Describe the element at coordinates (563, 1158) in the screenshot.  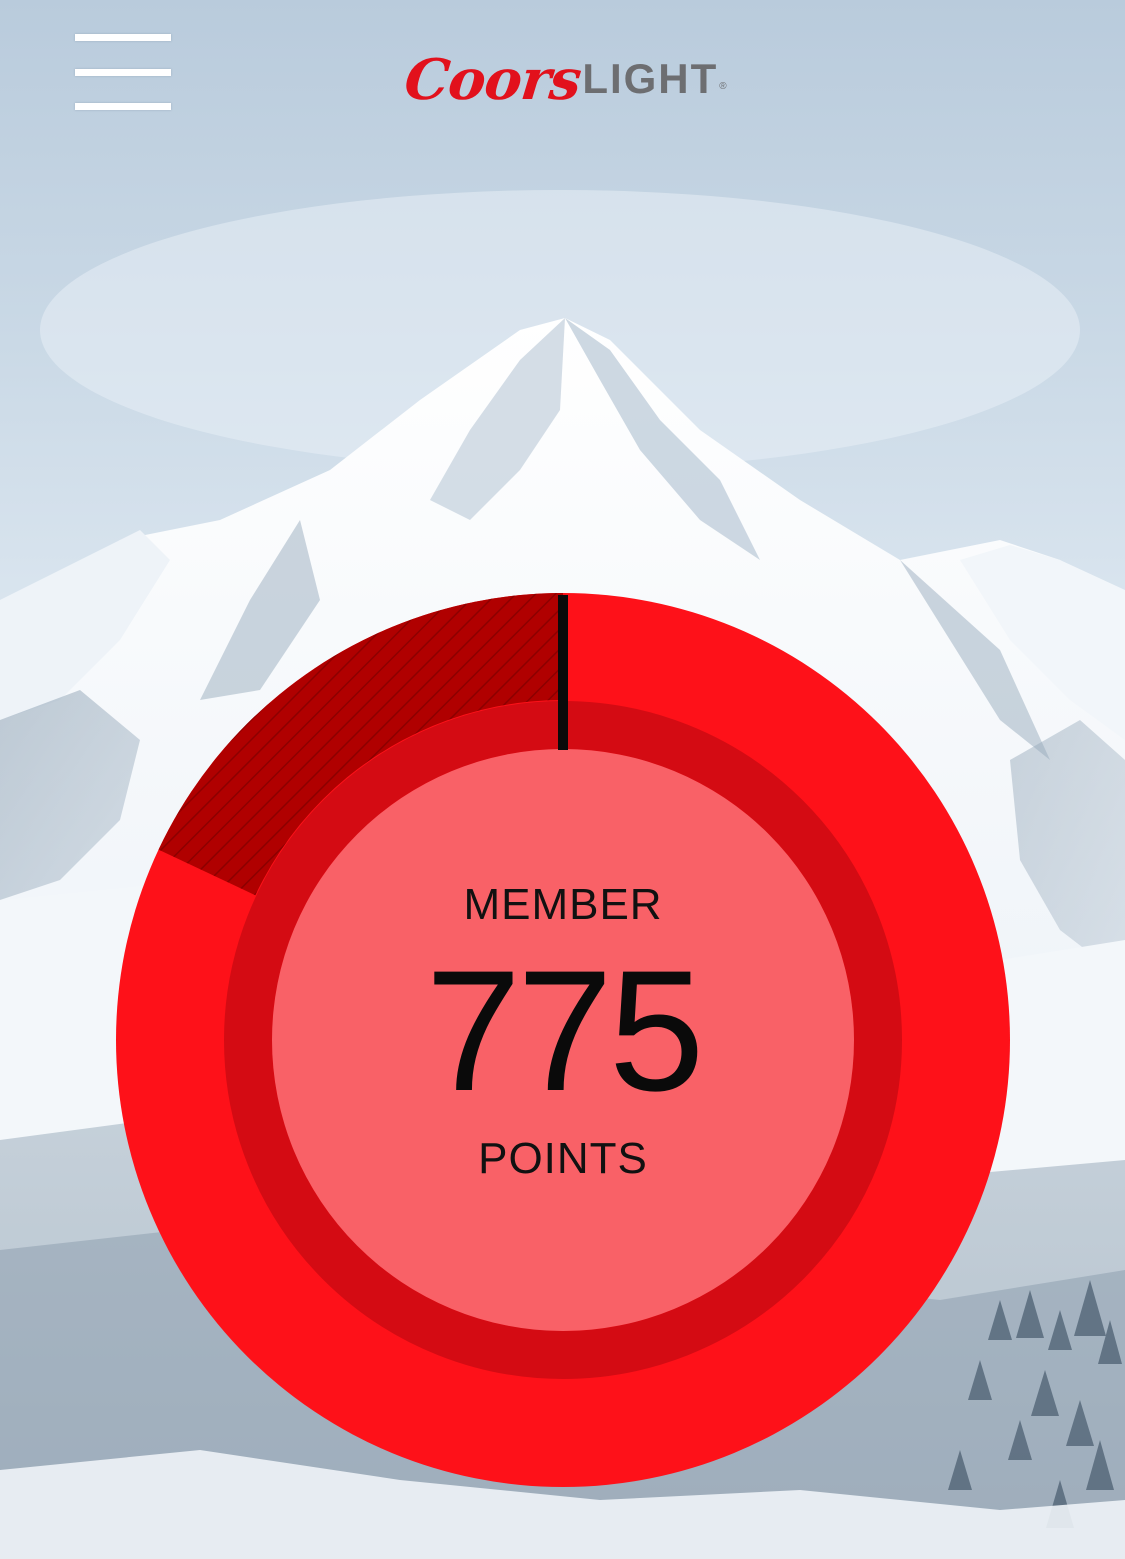
I see `points-label: POINTS` at that location.